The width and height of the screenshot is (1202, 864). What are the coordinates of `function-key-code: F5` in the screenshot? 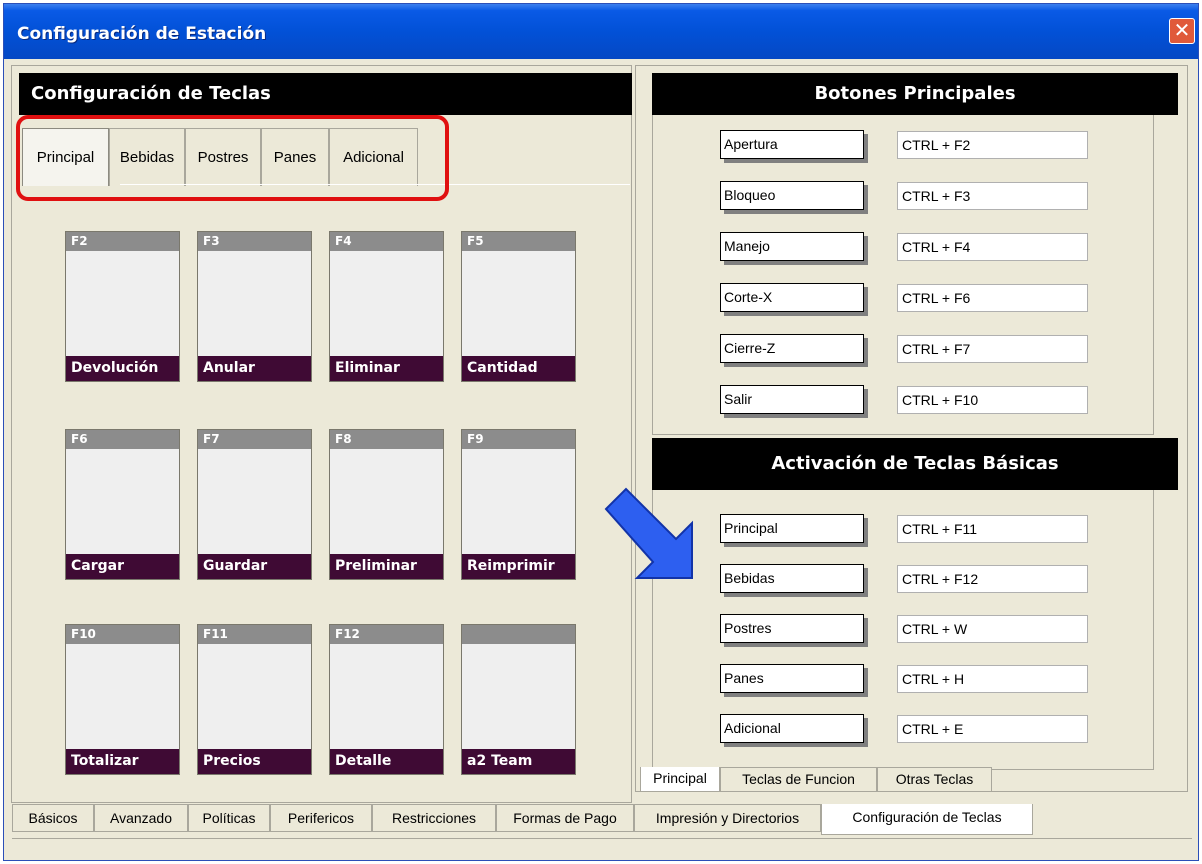 It's located at (518, 241).